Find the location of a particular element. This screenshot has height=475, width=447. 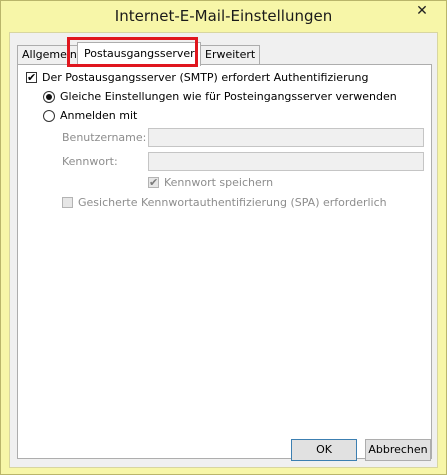

title-bar: Internet-E-Mail-Einstellungen ✕ is located at coordinates (223, 16).